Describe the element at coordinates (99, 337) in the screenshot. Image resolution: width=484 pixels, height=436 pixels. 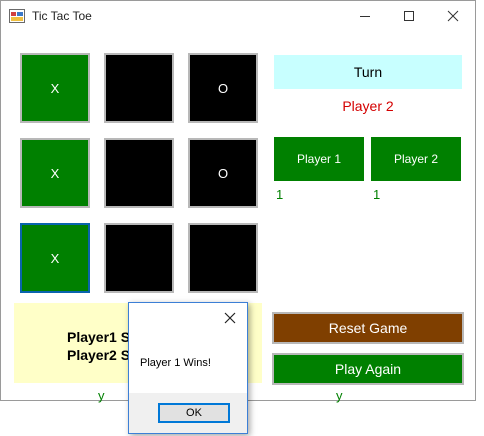
I see `score-line-player1: Player1 S` at that location.